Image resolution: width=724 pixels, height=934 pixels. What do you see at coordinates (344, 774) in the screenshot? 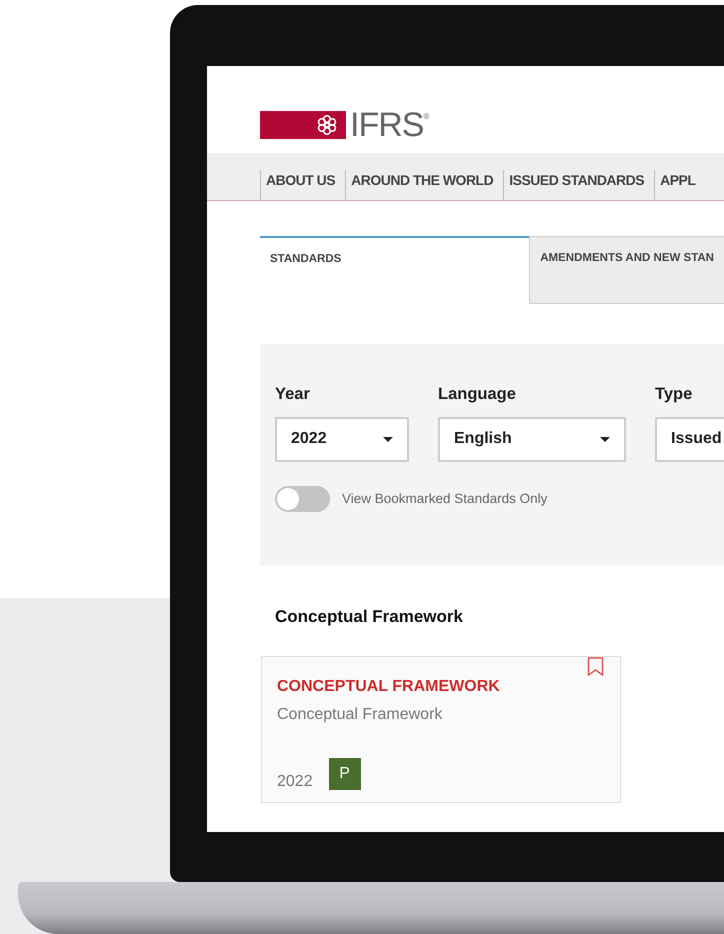
I see `status-tag: P` at bounding box center [344, 774].